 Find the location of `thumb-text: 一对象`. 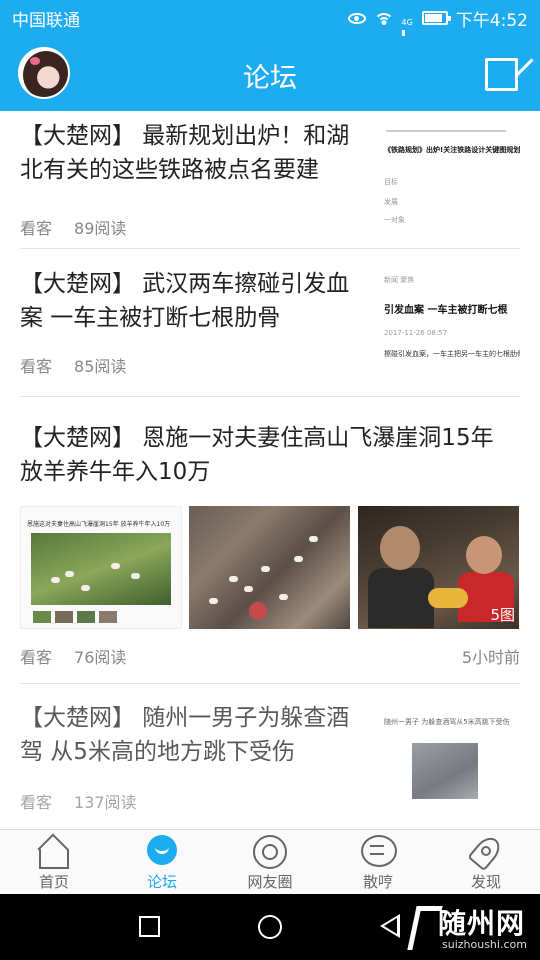

thumb-text: 一对象 is located at coordinates (394, 220).